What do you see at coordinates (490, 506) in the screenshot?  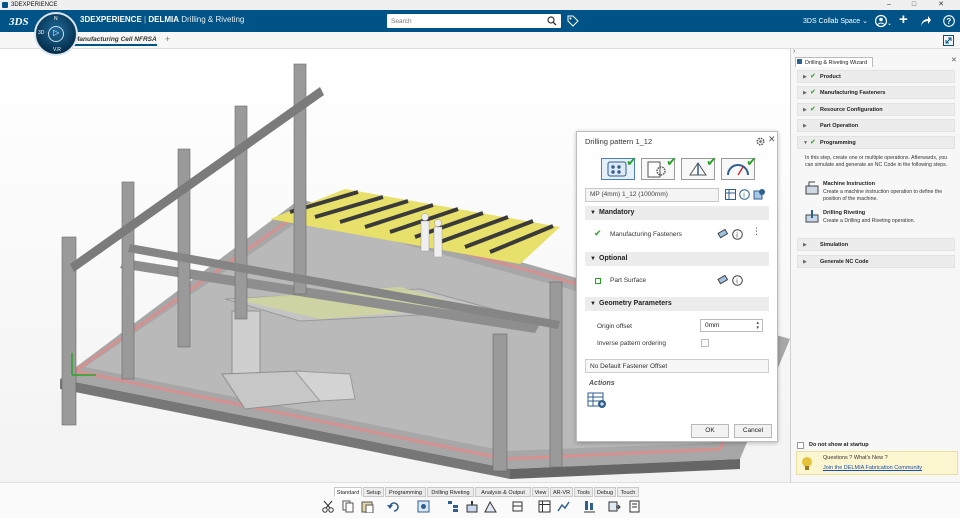 I see `operation-icon` at bounding box center [490, 506].